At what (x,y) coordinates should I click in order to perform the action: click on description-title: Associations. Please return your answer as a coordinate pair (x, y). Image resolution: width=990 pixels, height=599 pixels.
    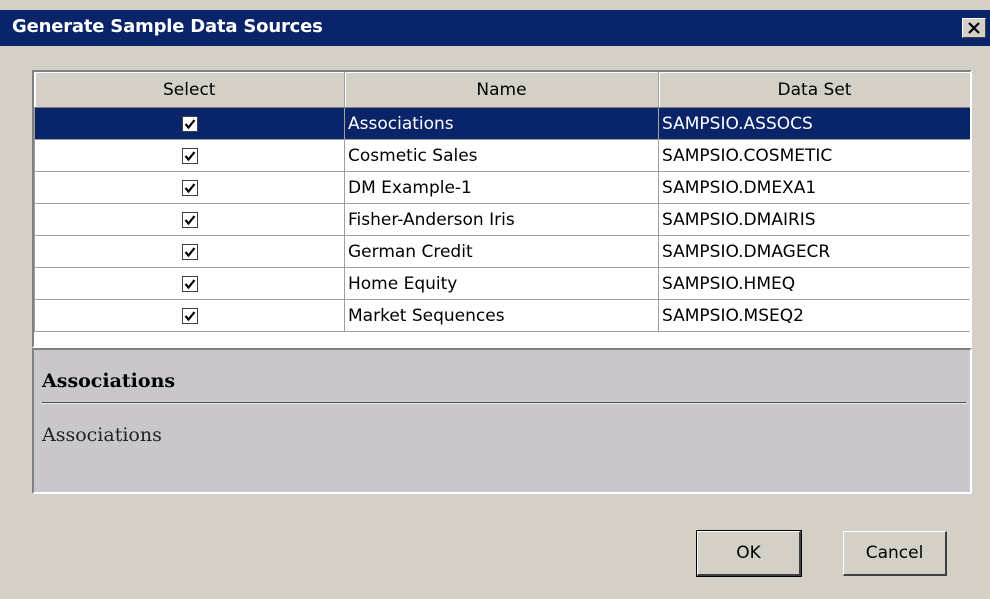
    Looking at the image, I should click on (109, 381).